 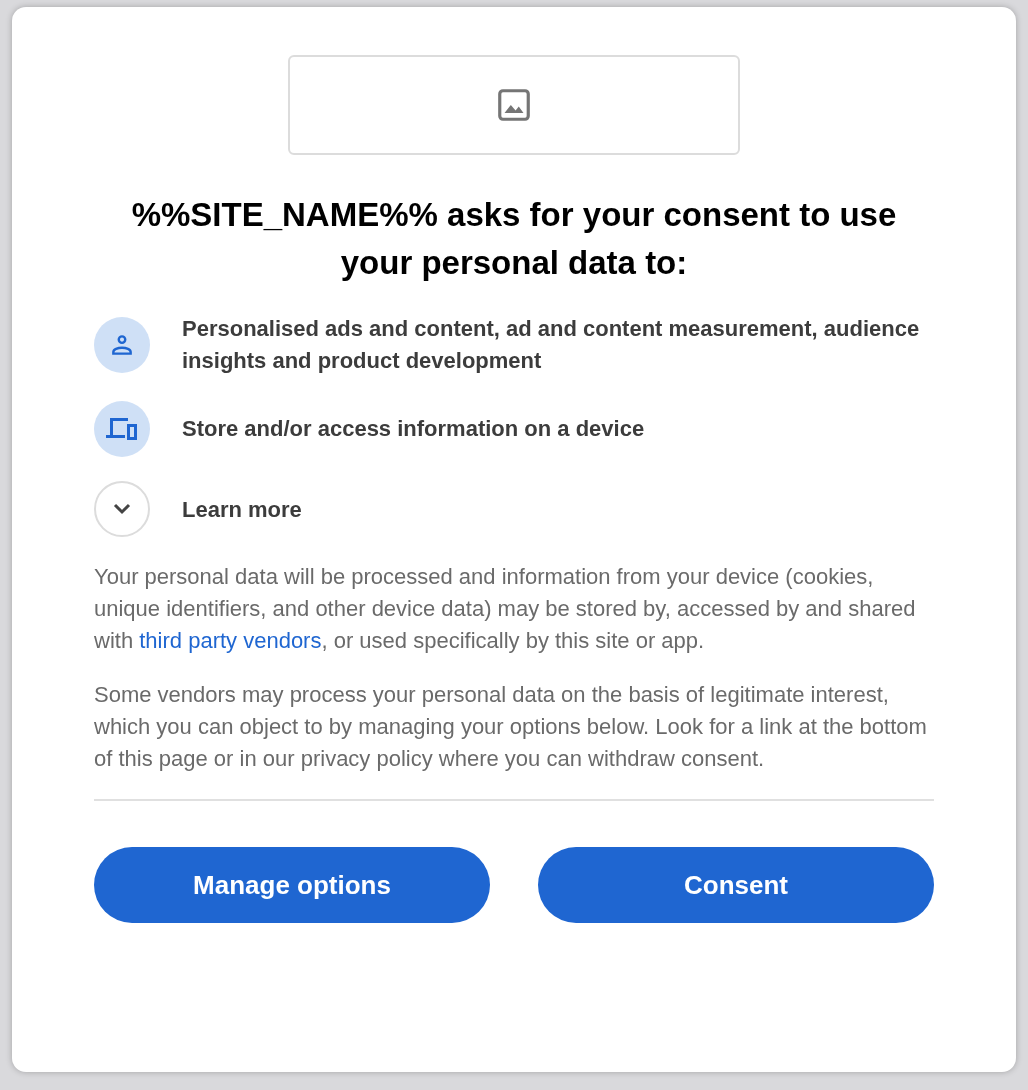 What do you see at coordinates (514, 105) in the screenshot?
I see `image-icon` at bounding box center [514, 105].